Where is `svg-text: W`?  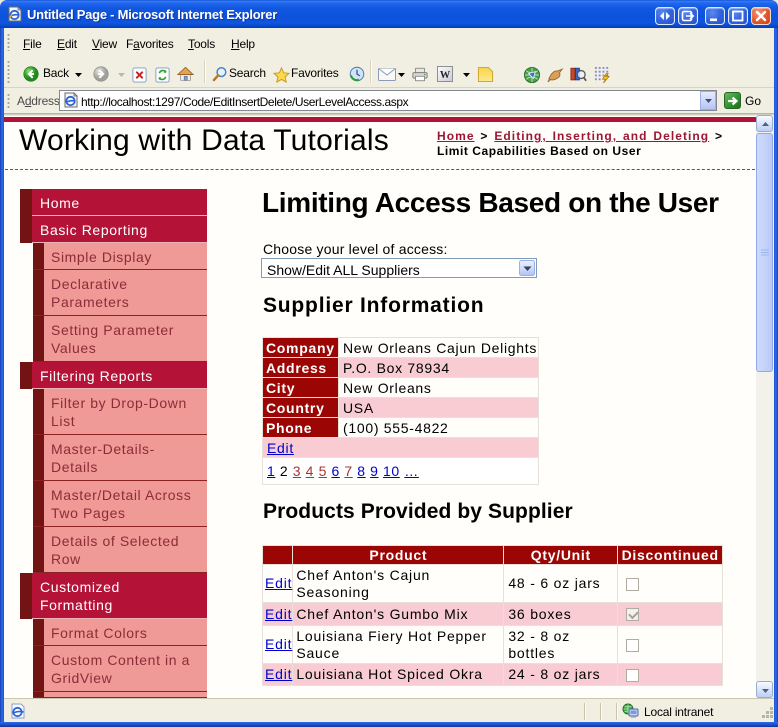
svg-text: W is located at coordinates (445, 75).